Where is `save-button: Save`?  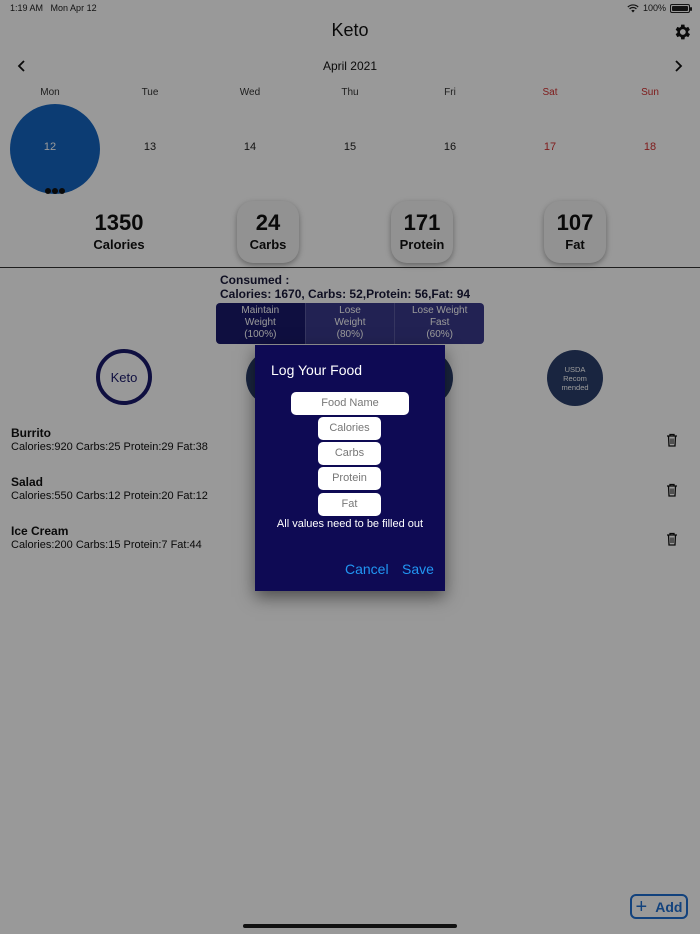
save-button: Save is located at coordinates (418, 569).